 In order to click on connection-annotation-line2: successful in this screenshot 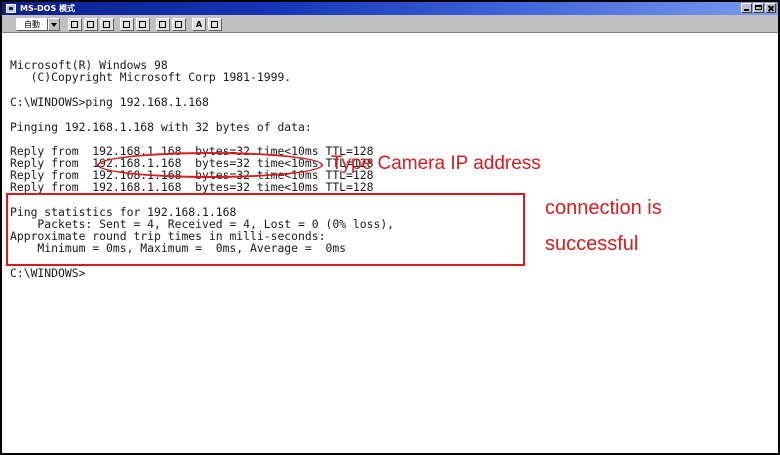, I will do `click(592, 244)`.